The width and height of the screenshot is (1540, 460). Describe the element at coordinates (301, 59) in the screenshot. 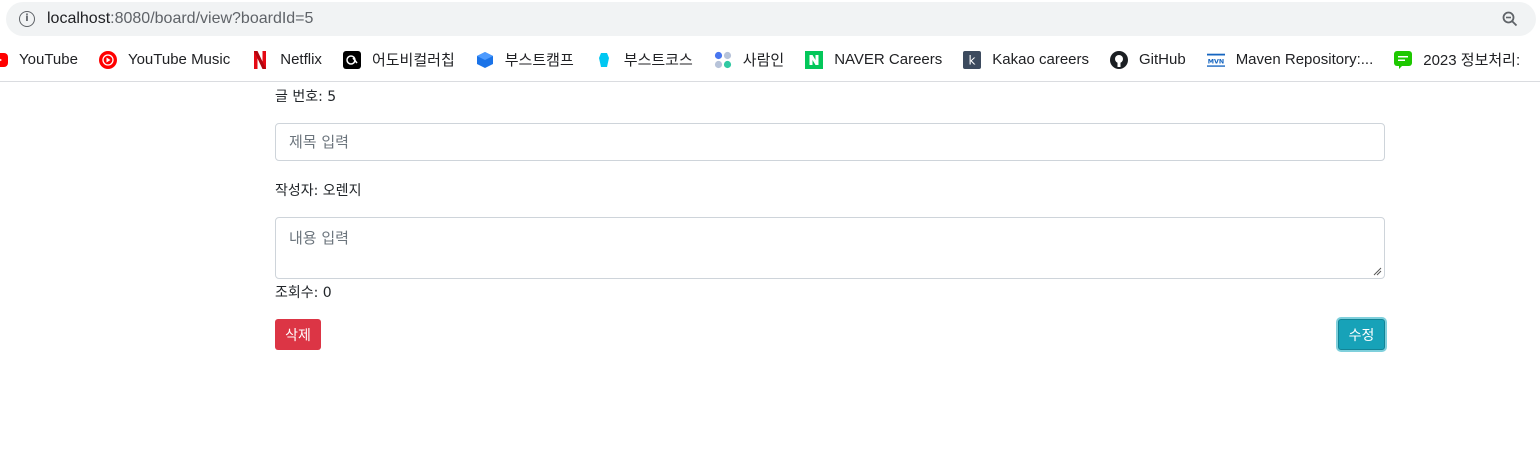

I see `bookmark-label: Netflix` at that location.